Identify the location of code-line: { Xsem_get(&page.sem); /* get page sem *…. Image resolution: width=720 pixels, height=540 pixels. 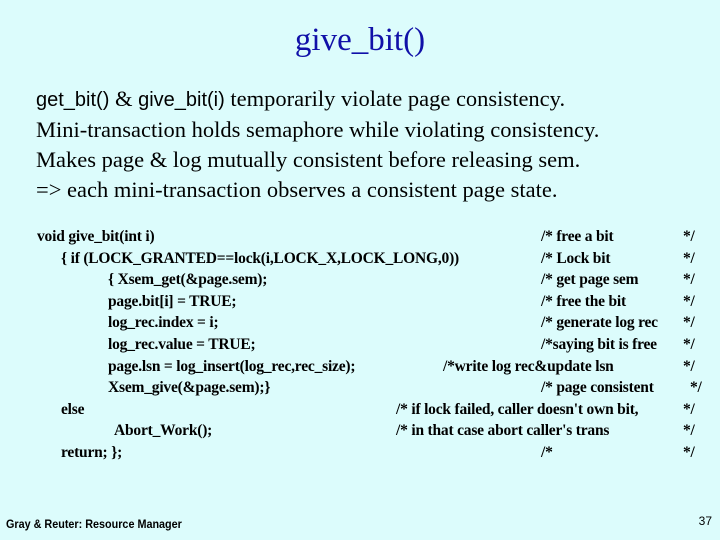
(360, 280).